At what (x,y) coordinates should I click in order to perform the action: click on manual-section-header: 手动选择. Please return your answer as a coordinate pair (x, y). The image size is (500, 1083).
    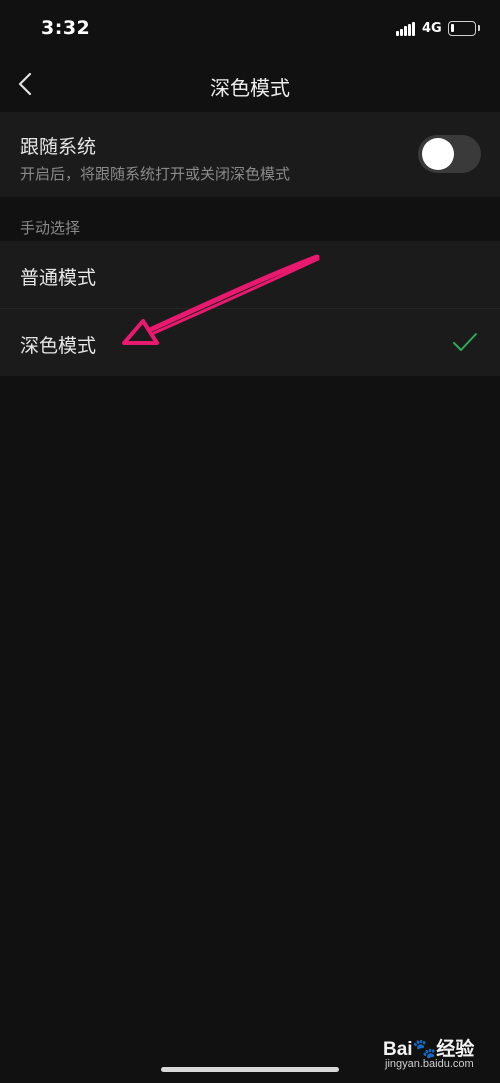
    Looking at the image, I should click on (50, 228).